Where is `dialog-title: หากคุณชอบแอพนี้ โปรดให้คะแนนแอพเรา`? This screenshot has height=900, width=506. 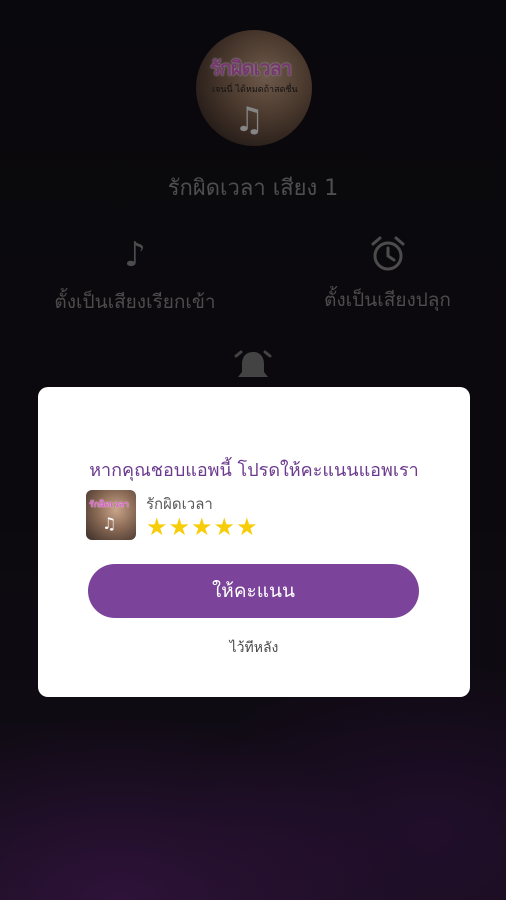 dialog-title: หากคุณชอบแอพนี้ โปรดให้คะแนนแอพเรา is located at coordinates (254, 470).